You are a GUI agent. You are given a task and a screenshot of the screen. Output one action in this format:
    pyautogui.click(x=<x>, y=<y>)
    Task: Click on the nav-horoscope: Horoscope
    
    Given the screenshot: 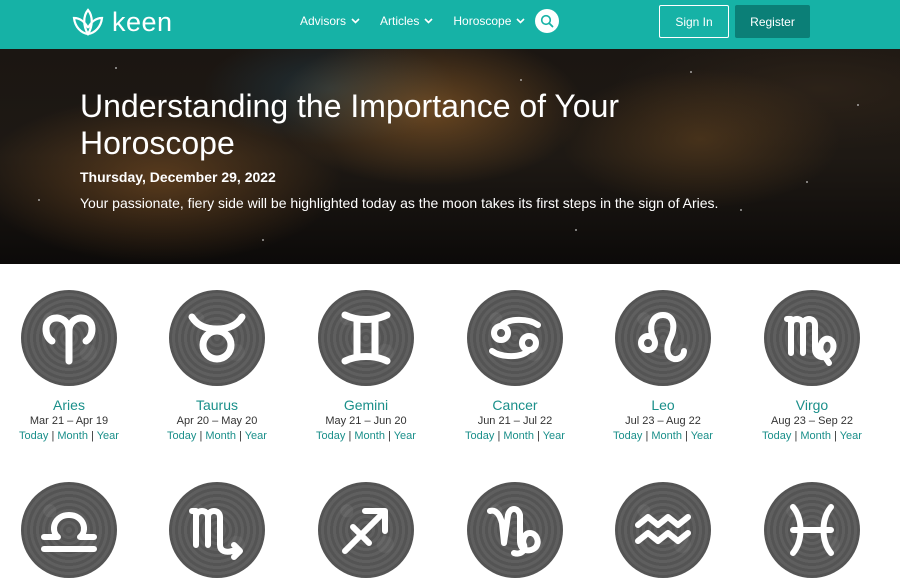 What is the action you would take?
    pyautogui.click(x=489, y=21)
    